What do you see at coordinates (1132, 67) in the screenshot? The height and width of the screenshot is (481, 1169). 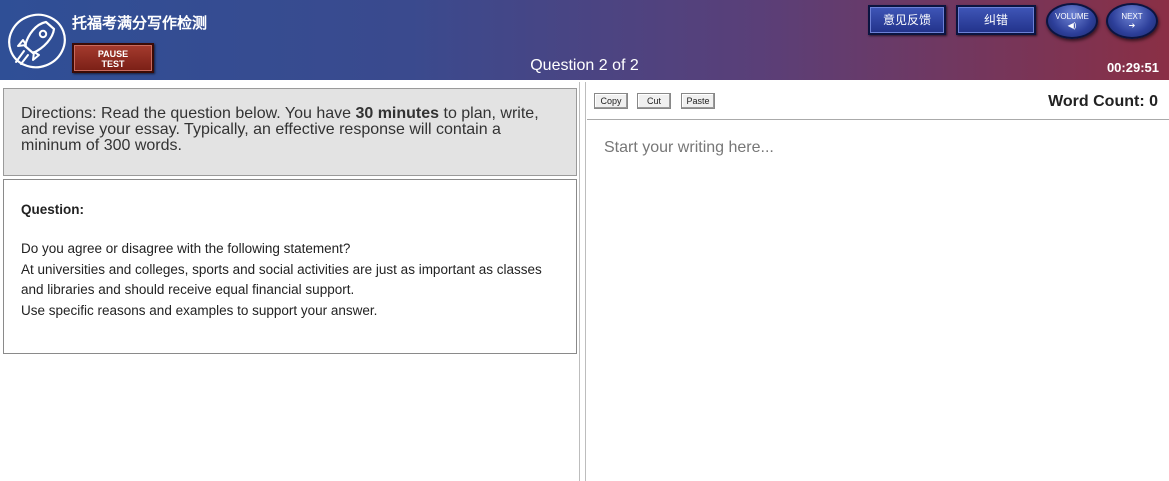 I see `countdown-timer: 00:29:51` at bounding box center [1132, 67].